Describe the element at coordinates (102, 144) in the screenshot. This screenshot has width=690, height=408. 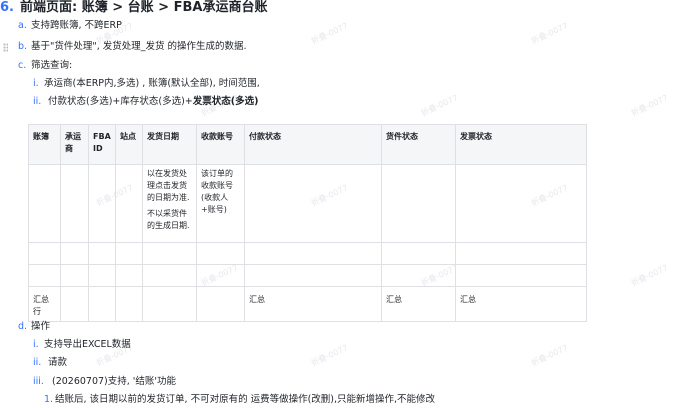
I see `column-header: FBA ID` at that location.